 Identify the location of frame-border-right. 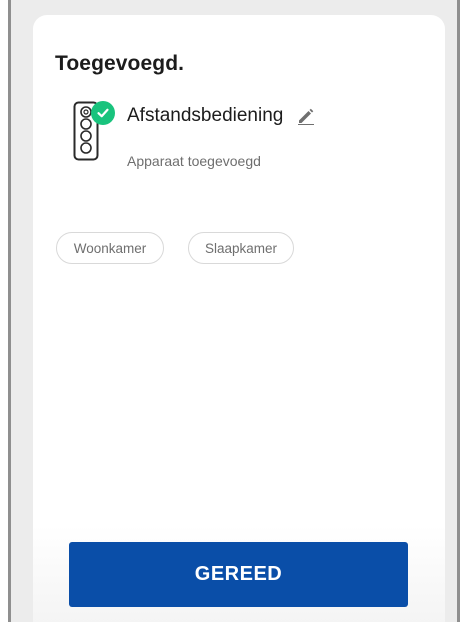
(458, 311).